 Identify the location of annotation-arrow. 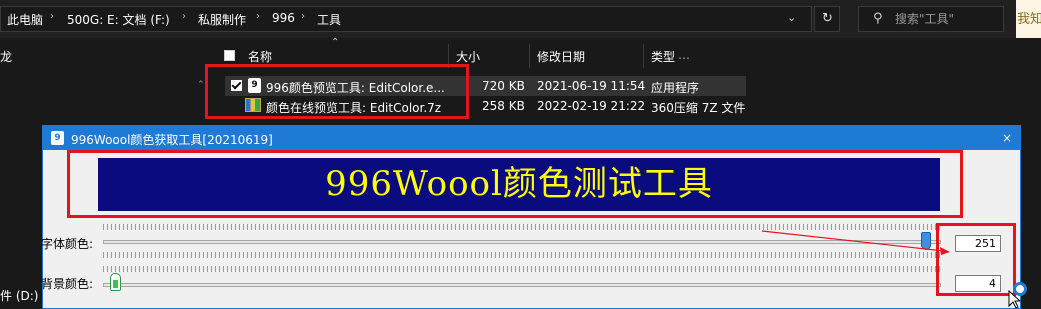
(855, 242).